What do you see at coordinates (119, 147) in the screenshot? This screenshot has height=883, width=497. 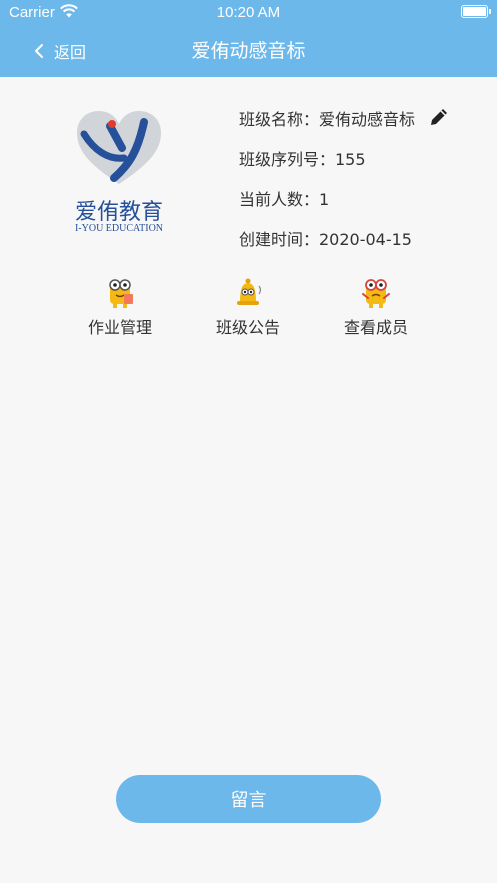 I see `logo-mark-icon` at bounding box center [119, 147].